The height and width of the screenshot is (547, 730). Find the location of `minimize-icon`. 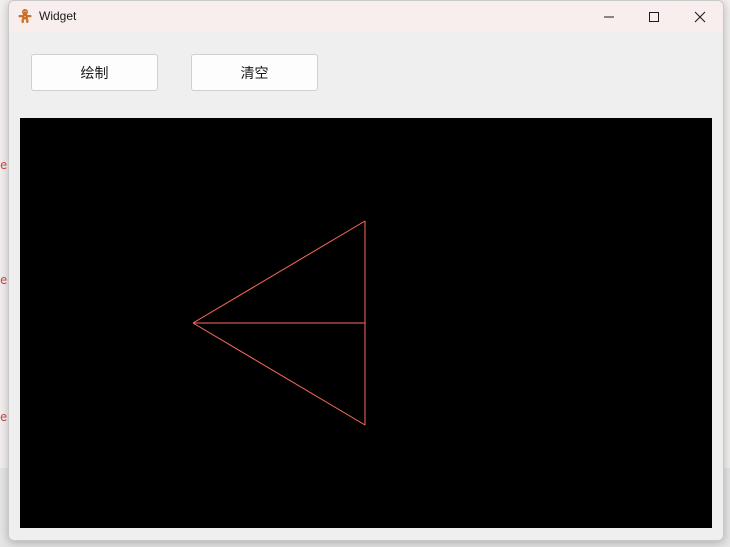

minimize-icon is located at coordinates (609, 16).